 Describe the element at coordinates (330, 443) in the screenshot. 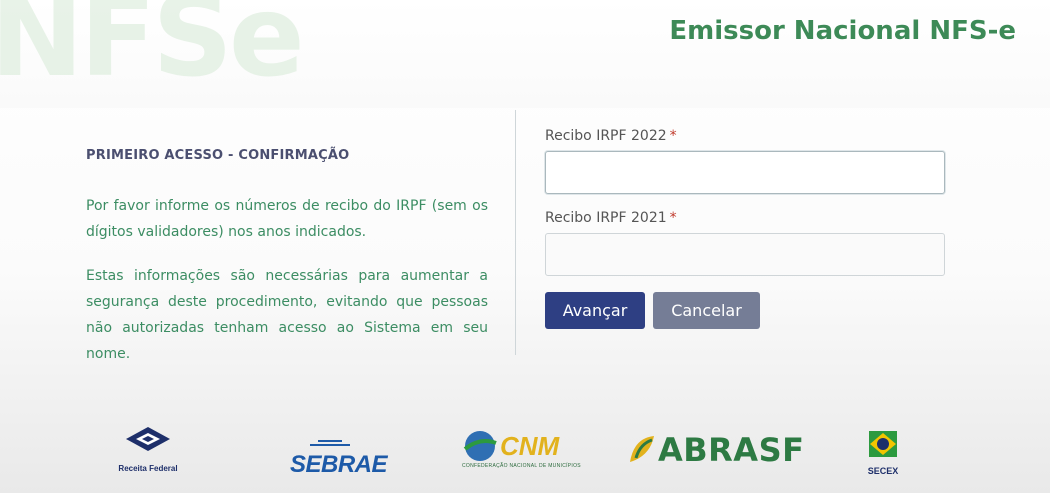

I see `sebrae-stripes-icon` at that location.